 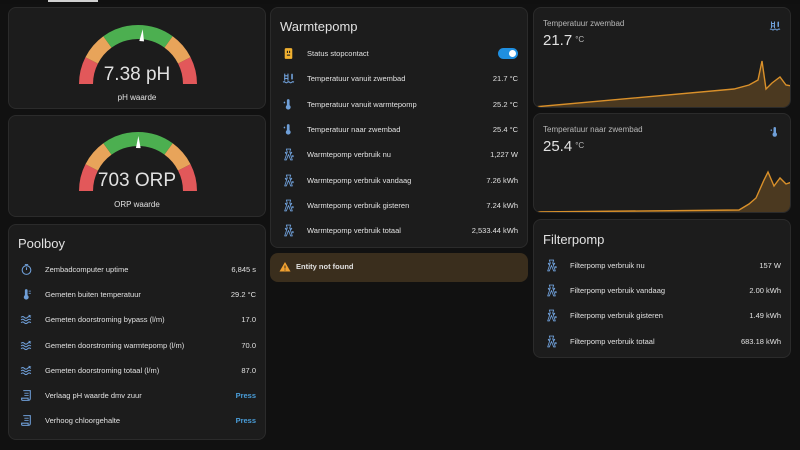 What do you see at coordinates (137, 269) in the screenshot?
I see `entity-row: Zembadcomputer uptime 6,845 s` at bounding box center [137, 269].